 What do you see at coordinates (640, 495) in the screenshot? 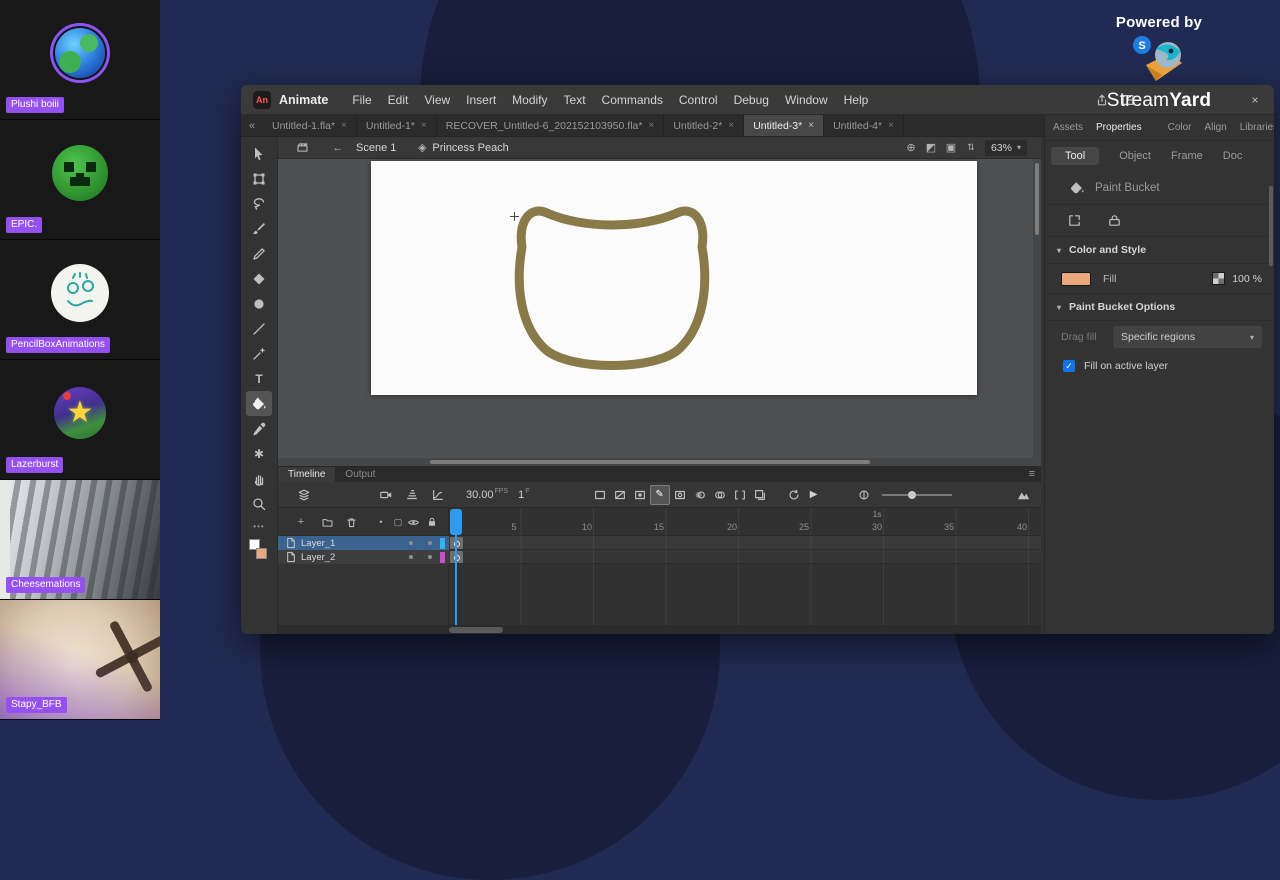
I see `insert-keyframe-icon` at bounding box center [640, 495].